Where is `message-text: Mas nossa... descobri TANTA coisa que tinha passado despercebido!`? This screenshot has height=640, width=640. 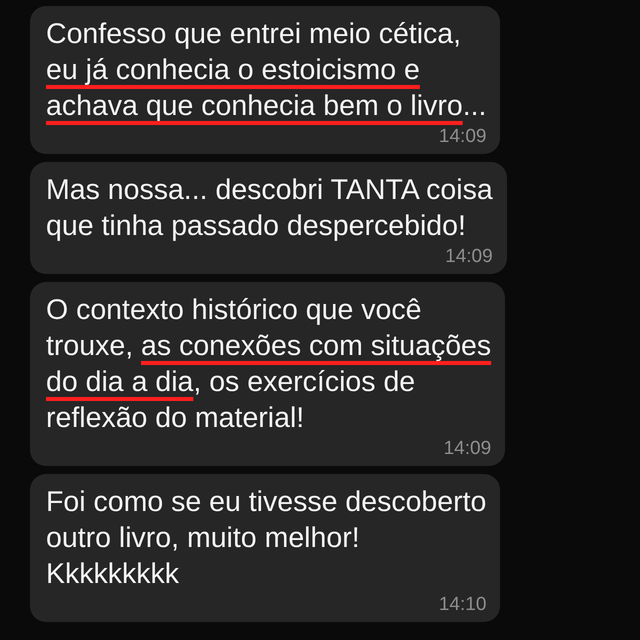
message-text: Mas nossa... descobri TANTA coisa que tinha passado despercebido! is located at coordinates (269, 208).